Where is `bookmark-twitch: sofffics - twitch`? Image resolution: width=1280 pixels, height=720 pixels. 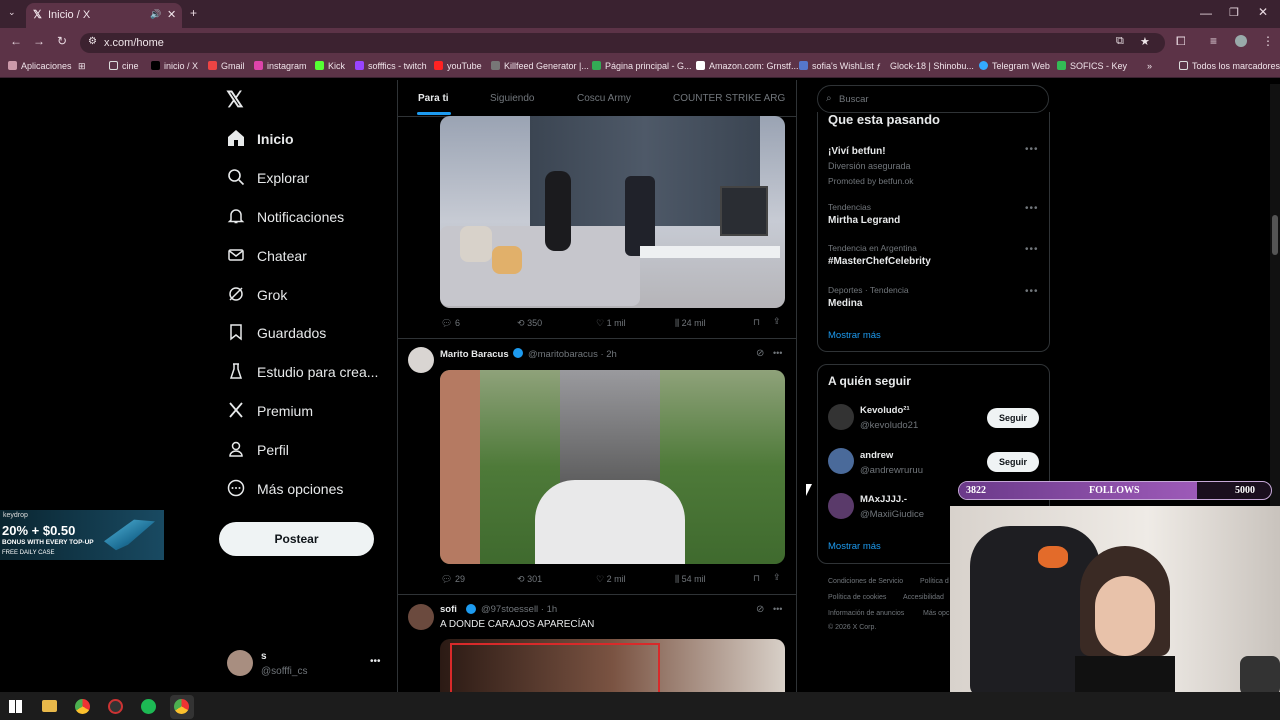
bookmark-twitch: sofffics - twitch is located at coordinates (391, 66).